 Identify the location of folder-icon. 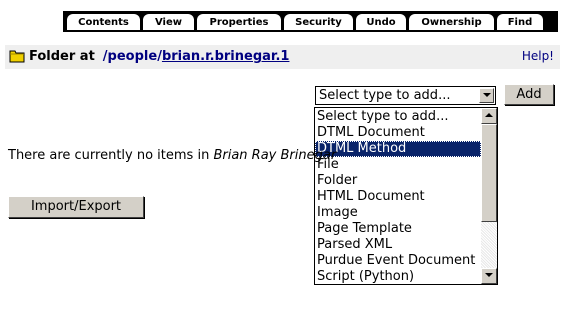
(17, 56).